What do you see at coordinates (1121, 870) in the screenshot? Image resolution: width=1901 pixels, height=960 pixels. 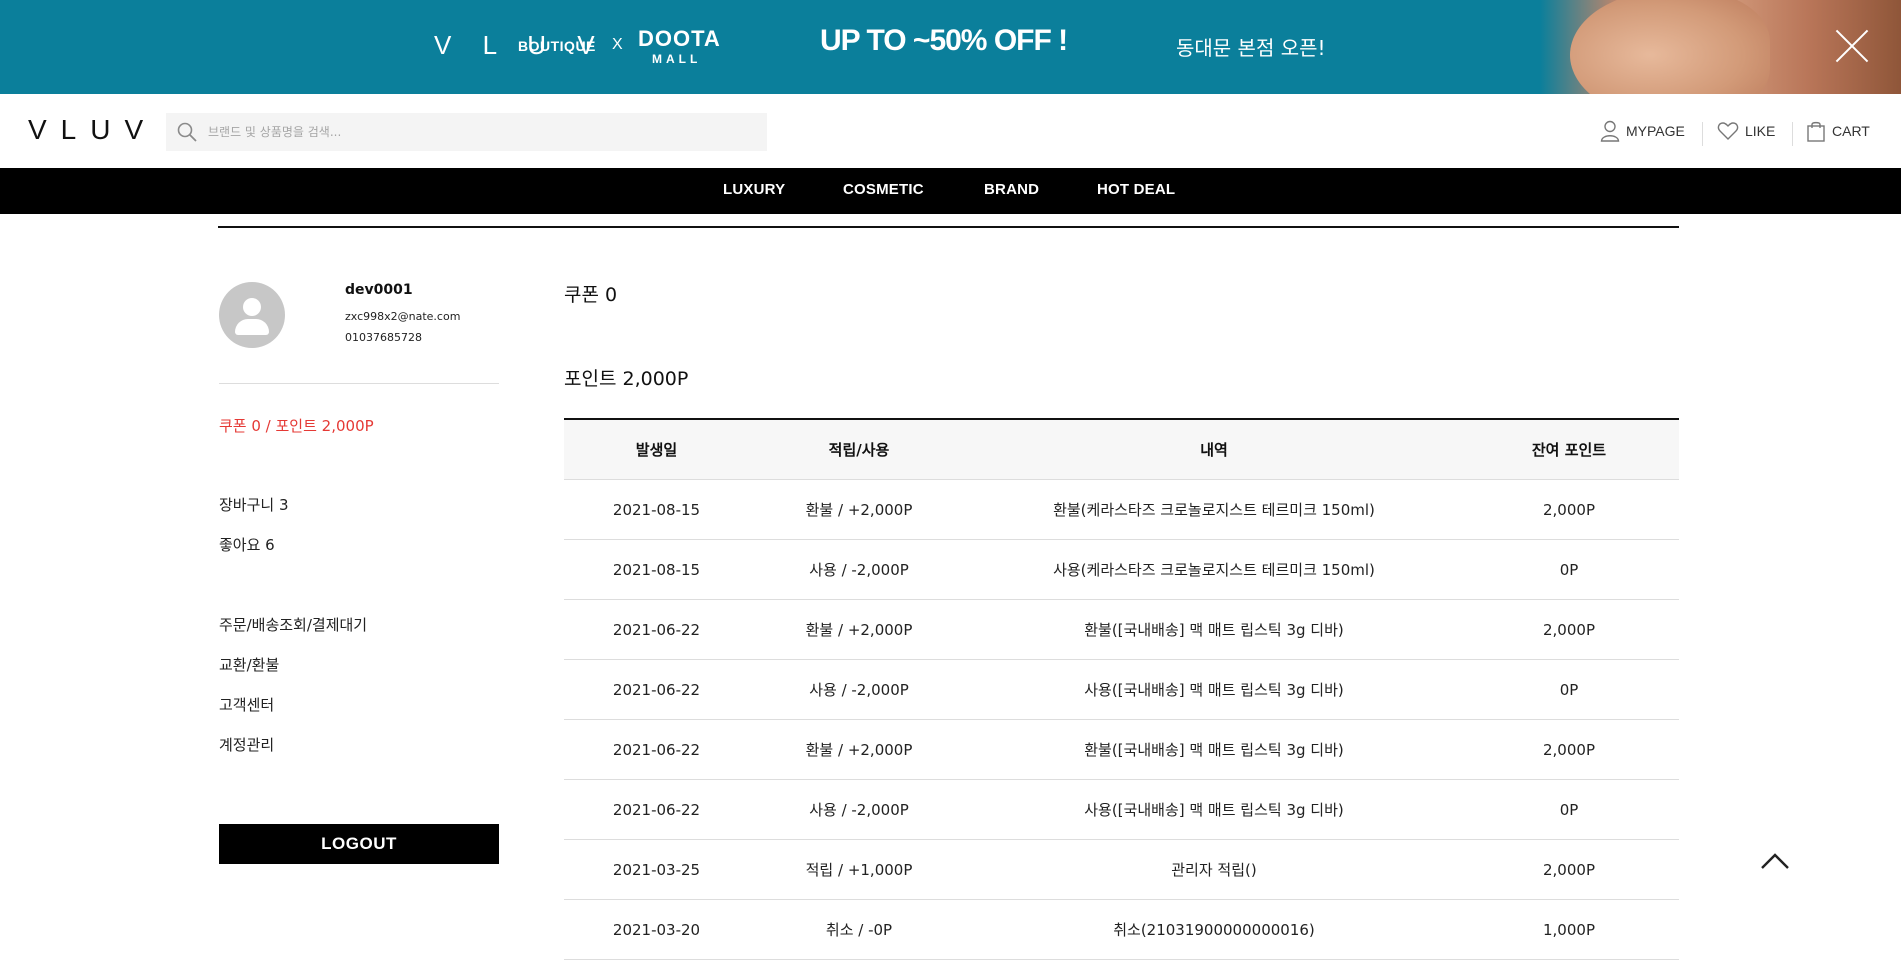 I see `table-row: 2021-03-25 적립 / +1,000P 관리자 적립() 2,000P` at bounding box center [1121, 870].